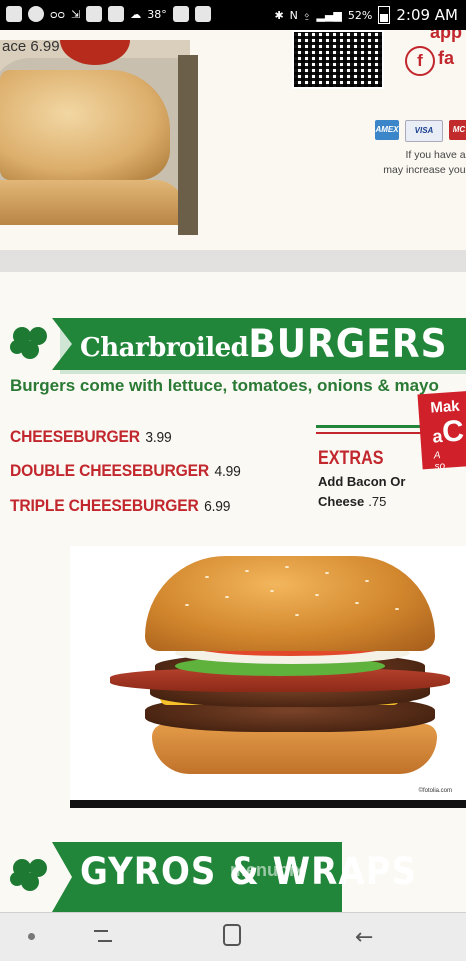 This screenshot has height=961, width=466. I want to click on bluetooth-icon: ✱, so click(279, 15).